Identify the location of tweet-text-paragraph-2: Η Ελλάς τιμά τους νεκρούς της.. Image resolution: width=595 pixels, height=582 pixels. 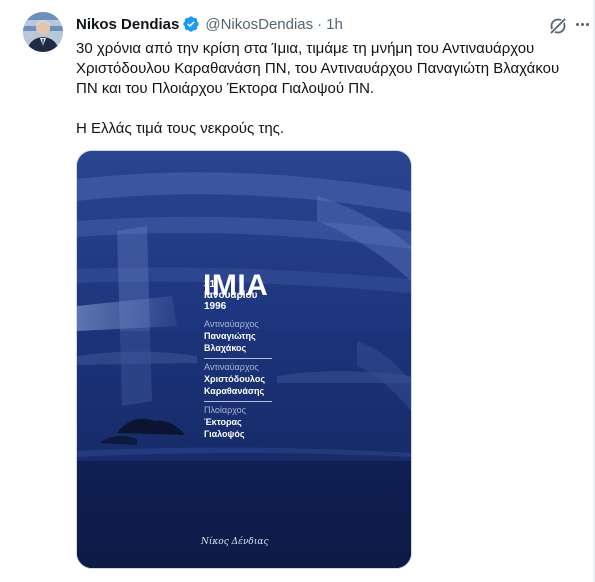
(180, 128).